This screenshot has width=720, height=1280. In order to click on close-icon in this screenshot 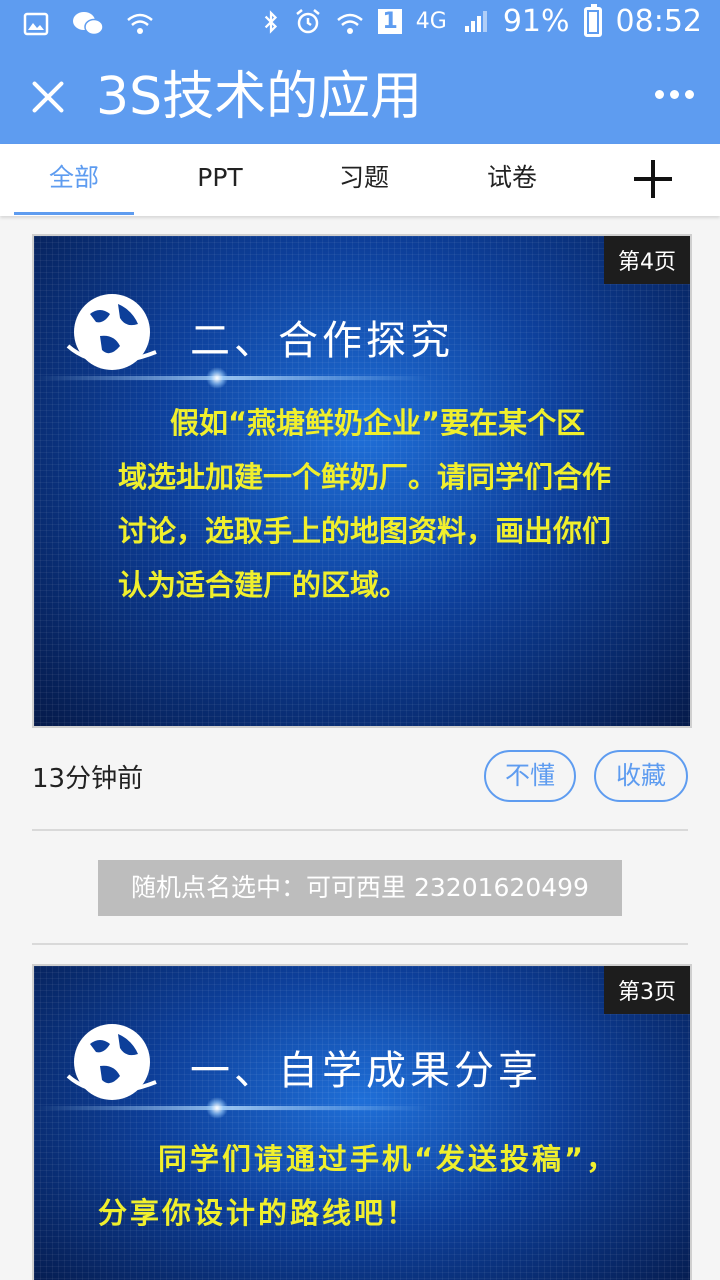, I will do `click(48, 96)`.